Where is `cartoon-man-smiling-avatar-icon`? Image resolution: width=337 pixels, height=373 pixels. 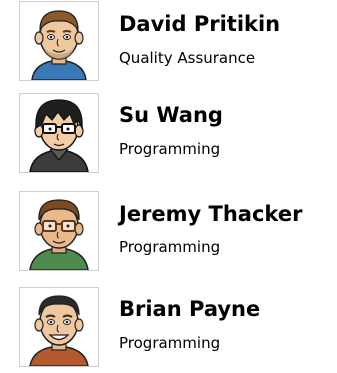 cartoon-man-smiling-avatar-icon is located at coordinates (59, 327).